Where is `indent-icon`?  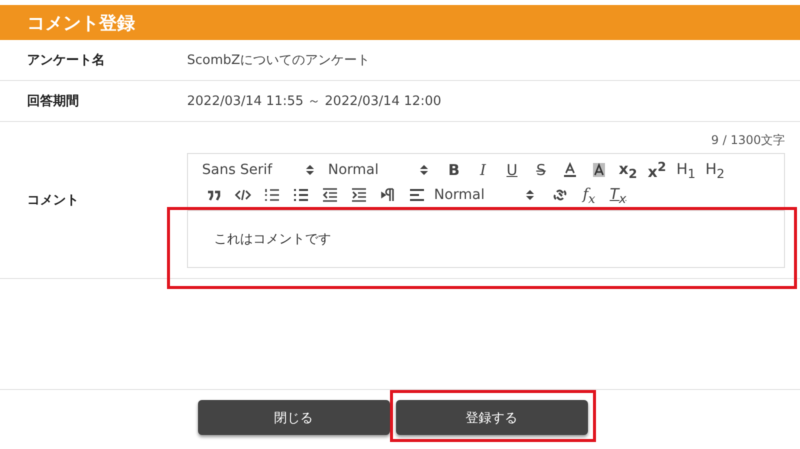
indent-icon is located at coordinates (359, 195).